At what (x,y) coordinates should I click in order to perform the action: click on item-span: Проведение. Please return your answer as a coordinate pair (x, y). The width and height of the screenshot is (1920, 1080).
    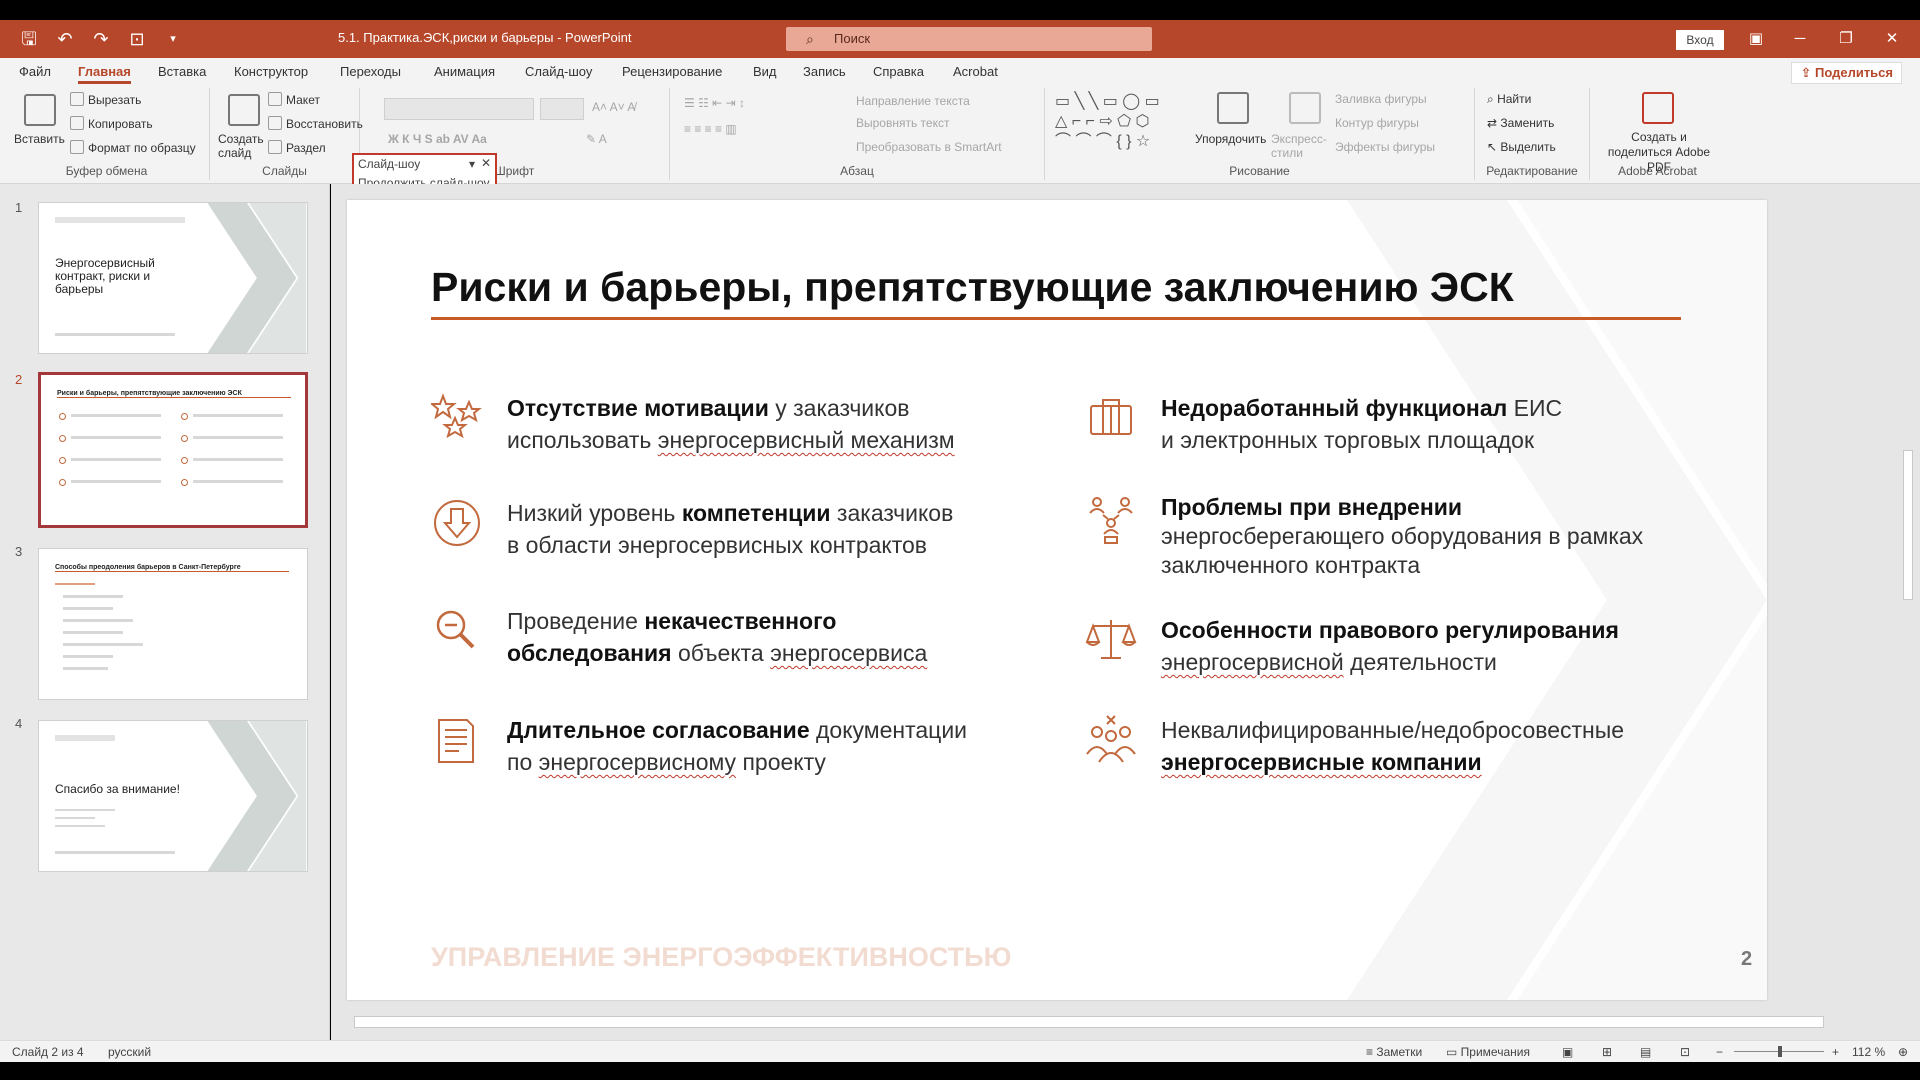
    Looking at the image, I should click on (576, 621).